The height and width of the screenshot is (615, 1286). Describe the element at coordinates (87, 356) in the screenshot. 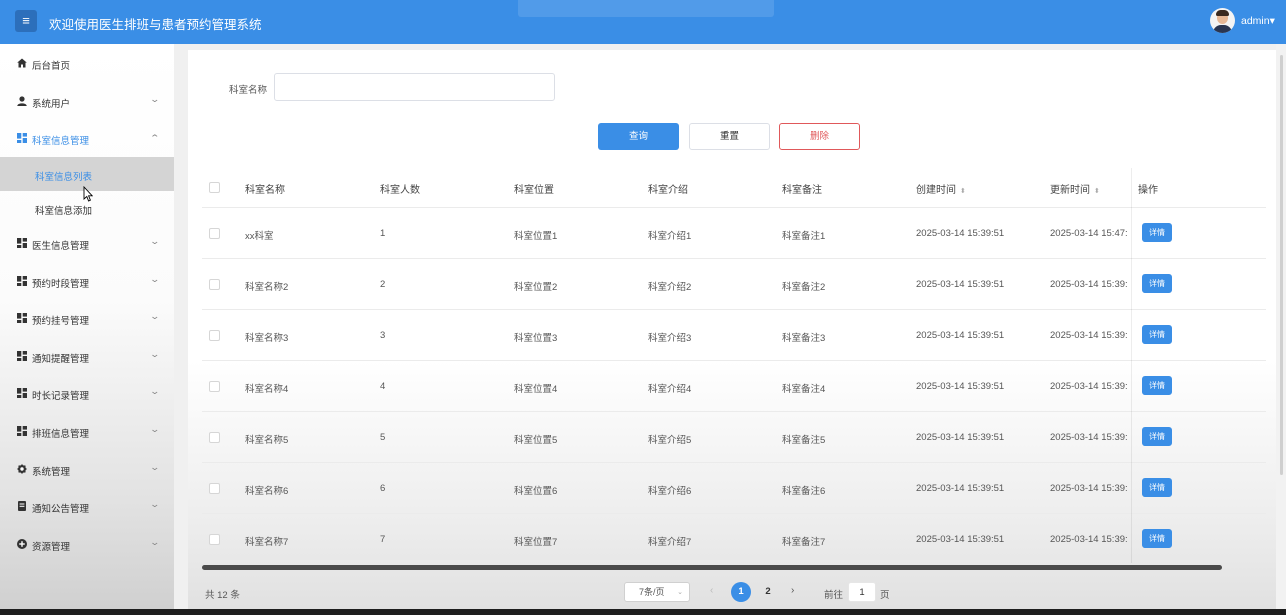

I see `sidebar-item-reminders: 通知提醒管理 ⌄` at that location.